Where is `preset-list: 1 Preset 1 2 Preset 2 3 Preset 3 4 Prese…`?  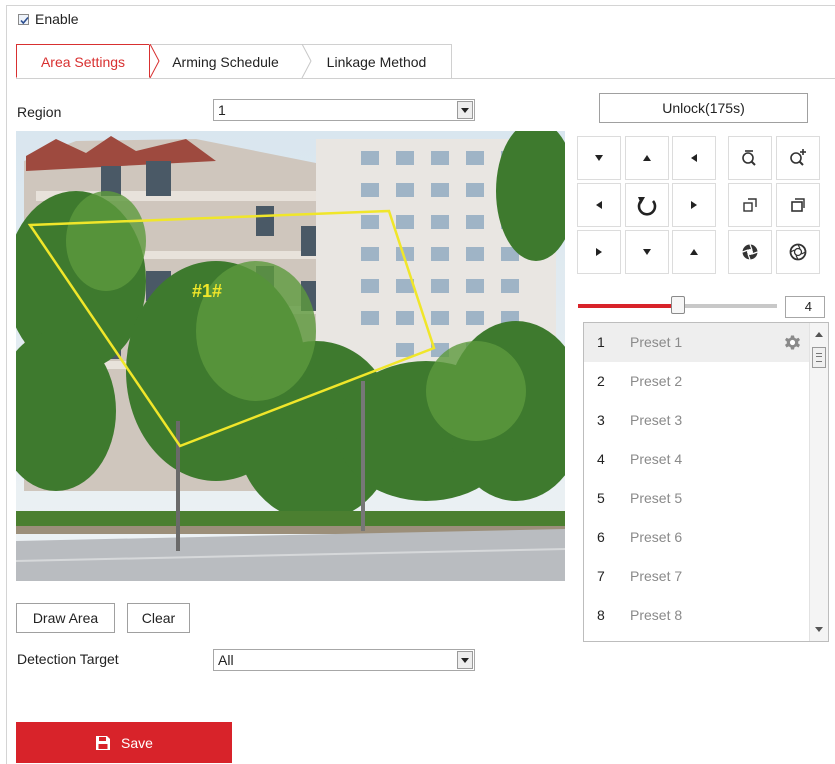
preset-list: 1 Preset 1 2 Preset 2 3 Preset 3 4 Prese… is located at coordinates (706, 482).